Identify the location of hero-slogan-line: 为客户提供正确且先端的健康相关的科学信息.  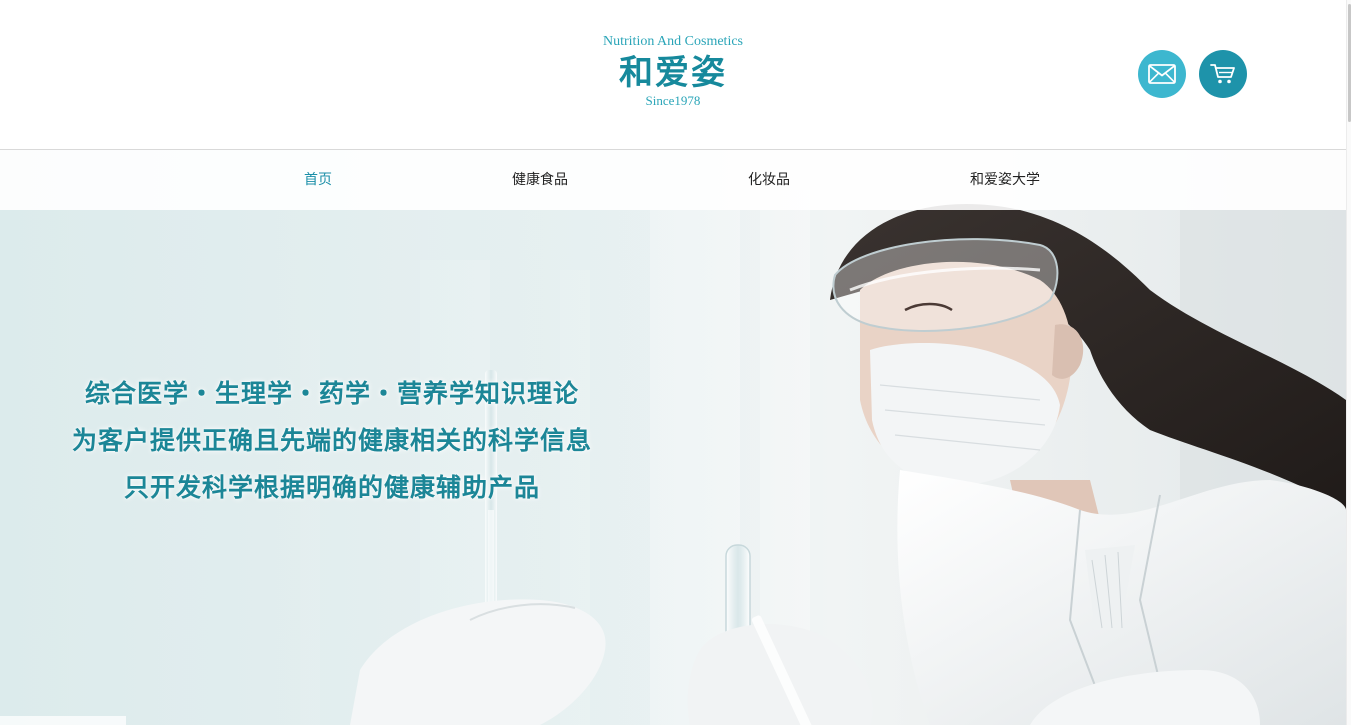
(331, 440).